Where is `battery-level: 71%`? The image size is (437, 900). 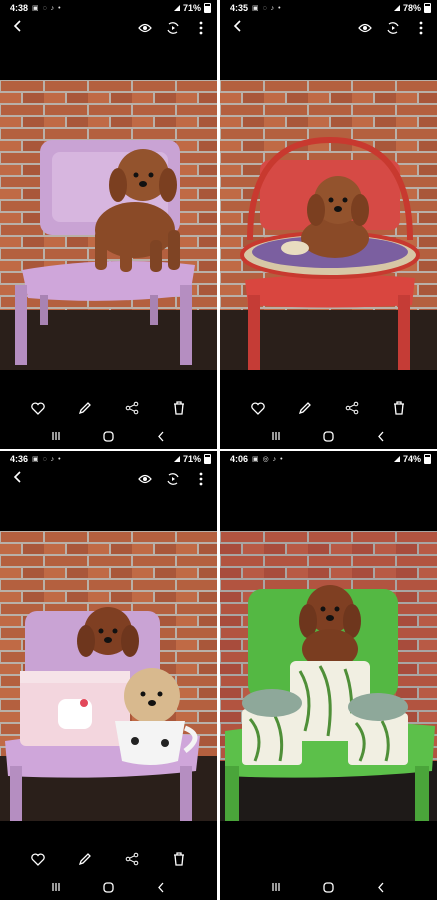
battery-level: 71% is located at coordinates (191, 459).